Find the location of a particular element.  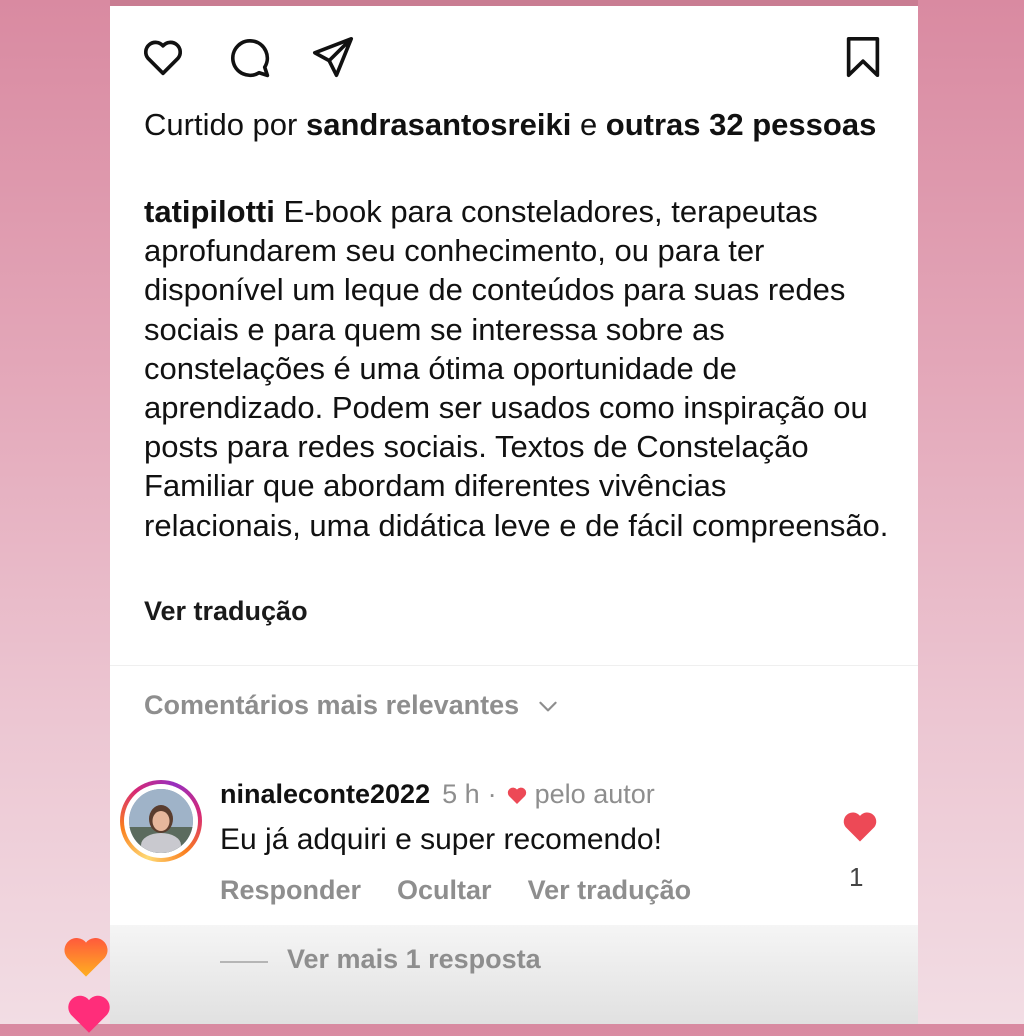

bookmark-icon is located at coordinates (863, 57).